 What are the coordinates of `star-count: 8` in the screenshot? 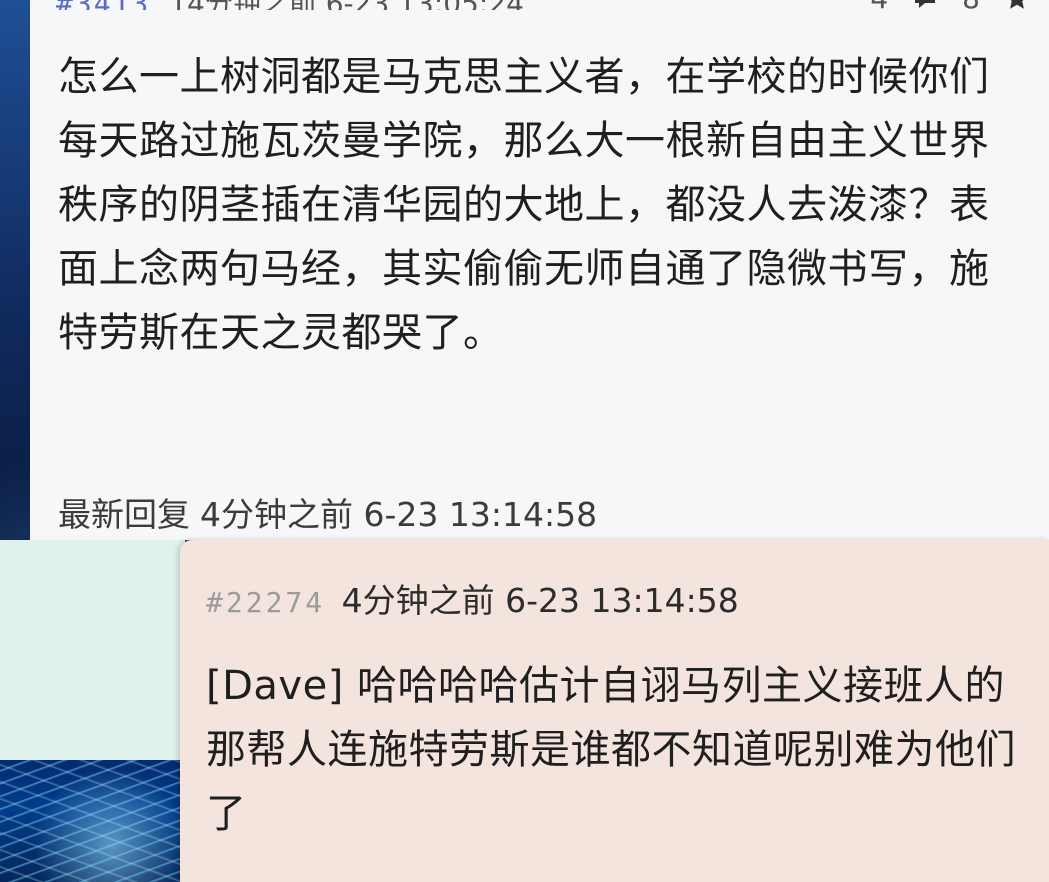 It's located at (971, 5).